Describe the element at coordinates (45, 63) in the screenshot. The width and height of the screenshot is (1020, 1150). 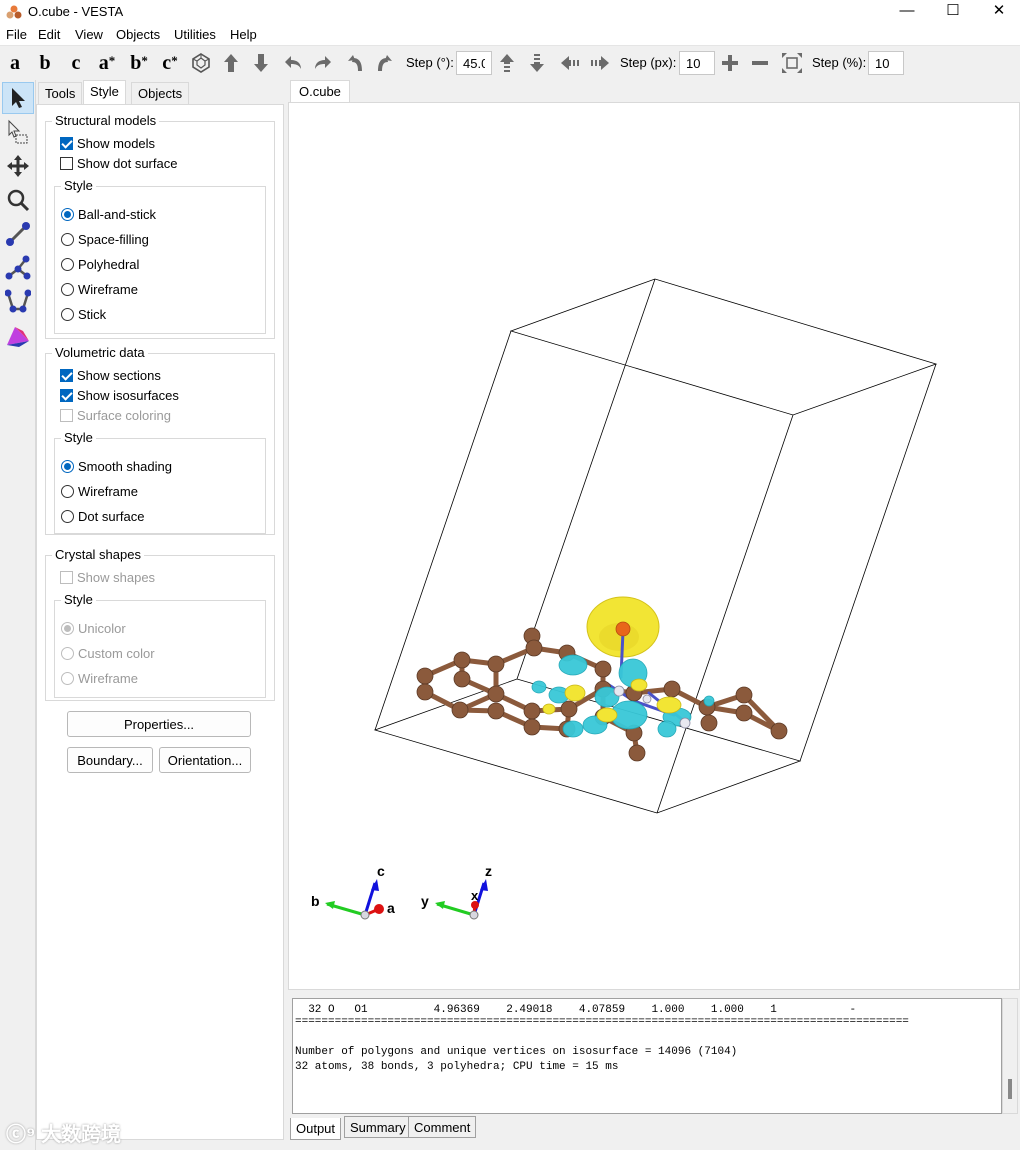
I see `view-along-b-button: b` at that location.